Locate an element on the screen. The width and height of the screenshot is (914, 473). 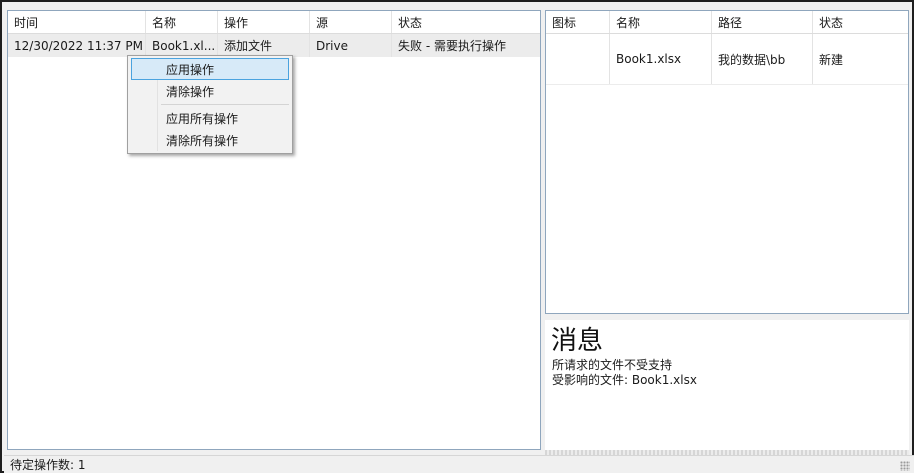
cell-status: 新建 is located at coordinates (831, 59).